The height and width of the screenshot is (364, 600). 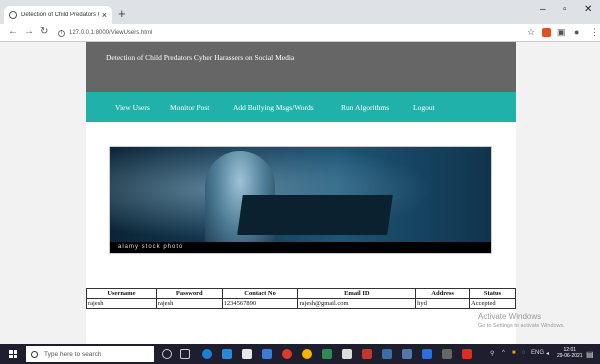 What do you see at coordinates (561, 32) in the screenshot?
I see `extension-icon-2: ▣` at bounding box center [561, 32].